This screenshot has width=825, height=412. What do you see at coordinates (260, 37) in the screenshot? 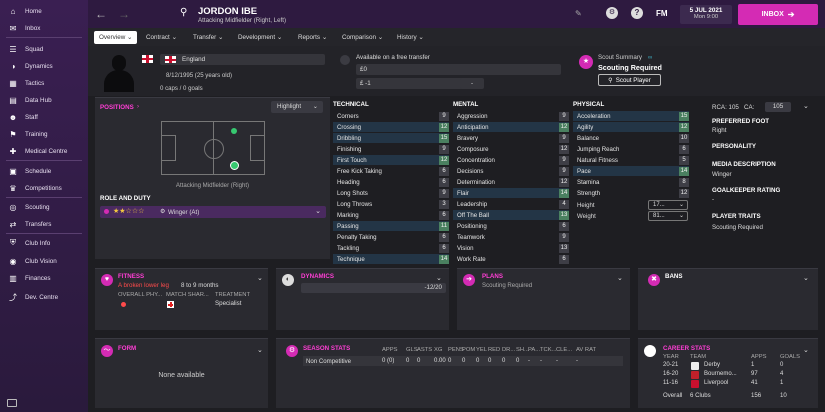
I see `tab-development: Development ⌄` at bounding box center [260, 37].